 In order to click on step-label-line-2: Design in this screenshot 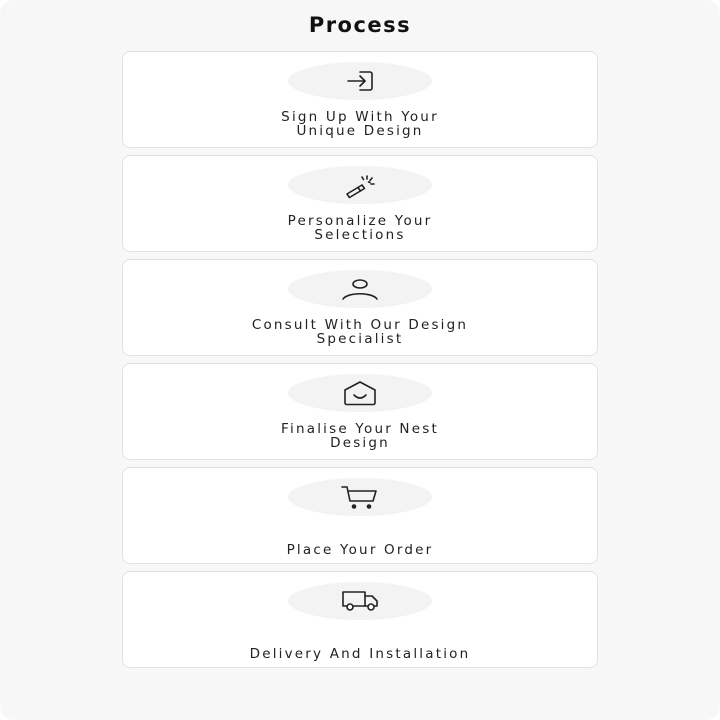, I will do `click(360, 443)`.